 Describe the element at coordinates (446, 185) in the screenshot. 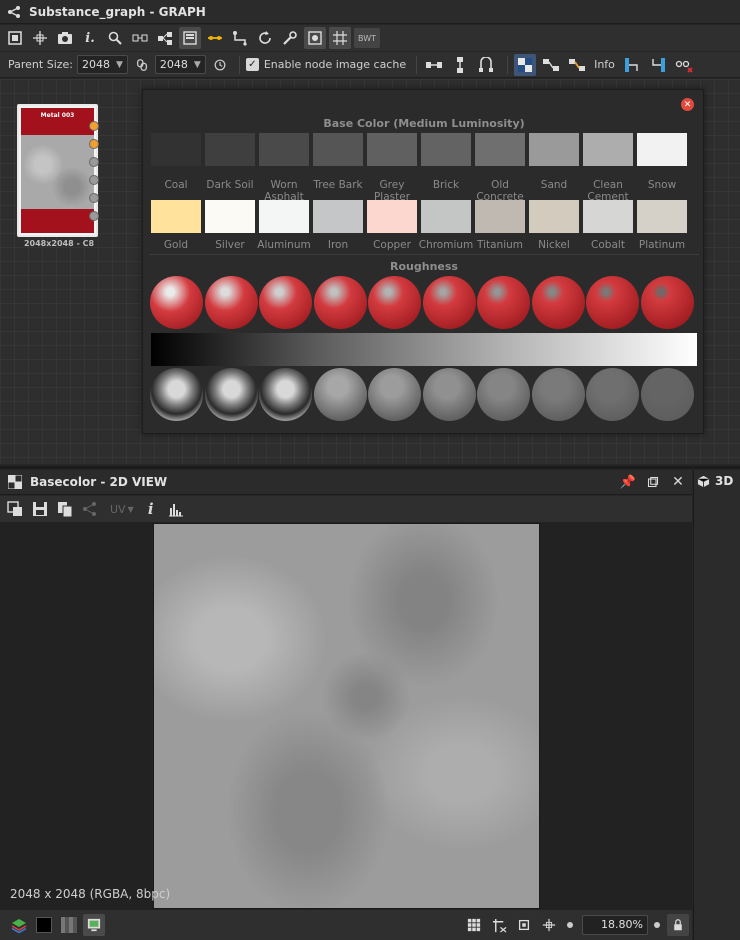

I see `swatch-label: Brick` at that location.